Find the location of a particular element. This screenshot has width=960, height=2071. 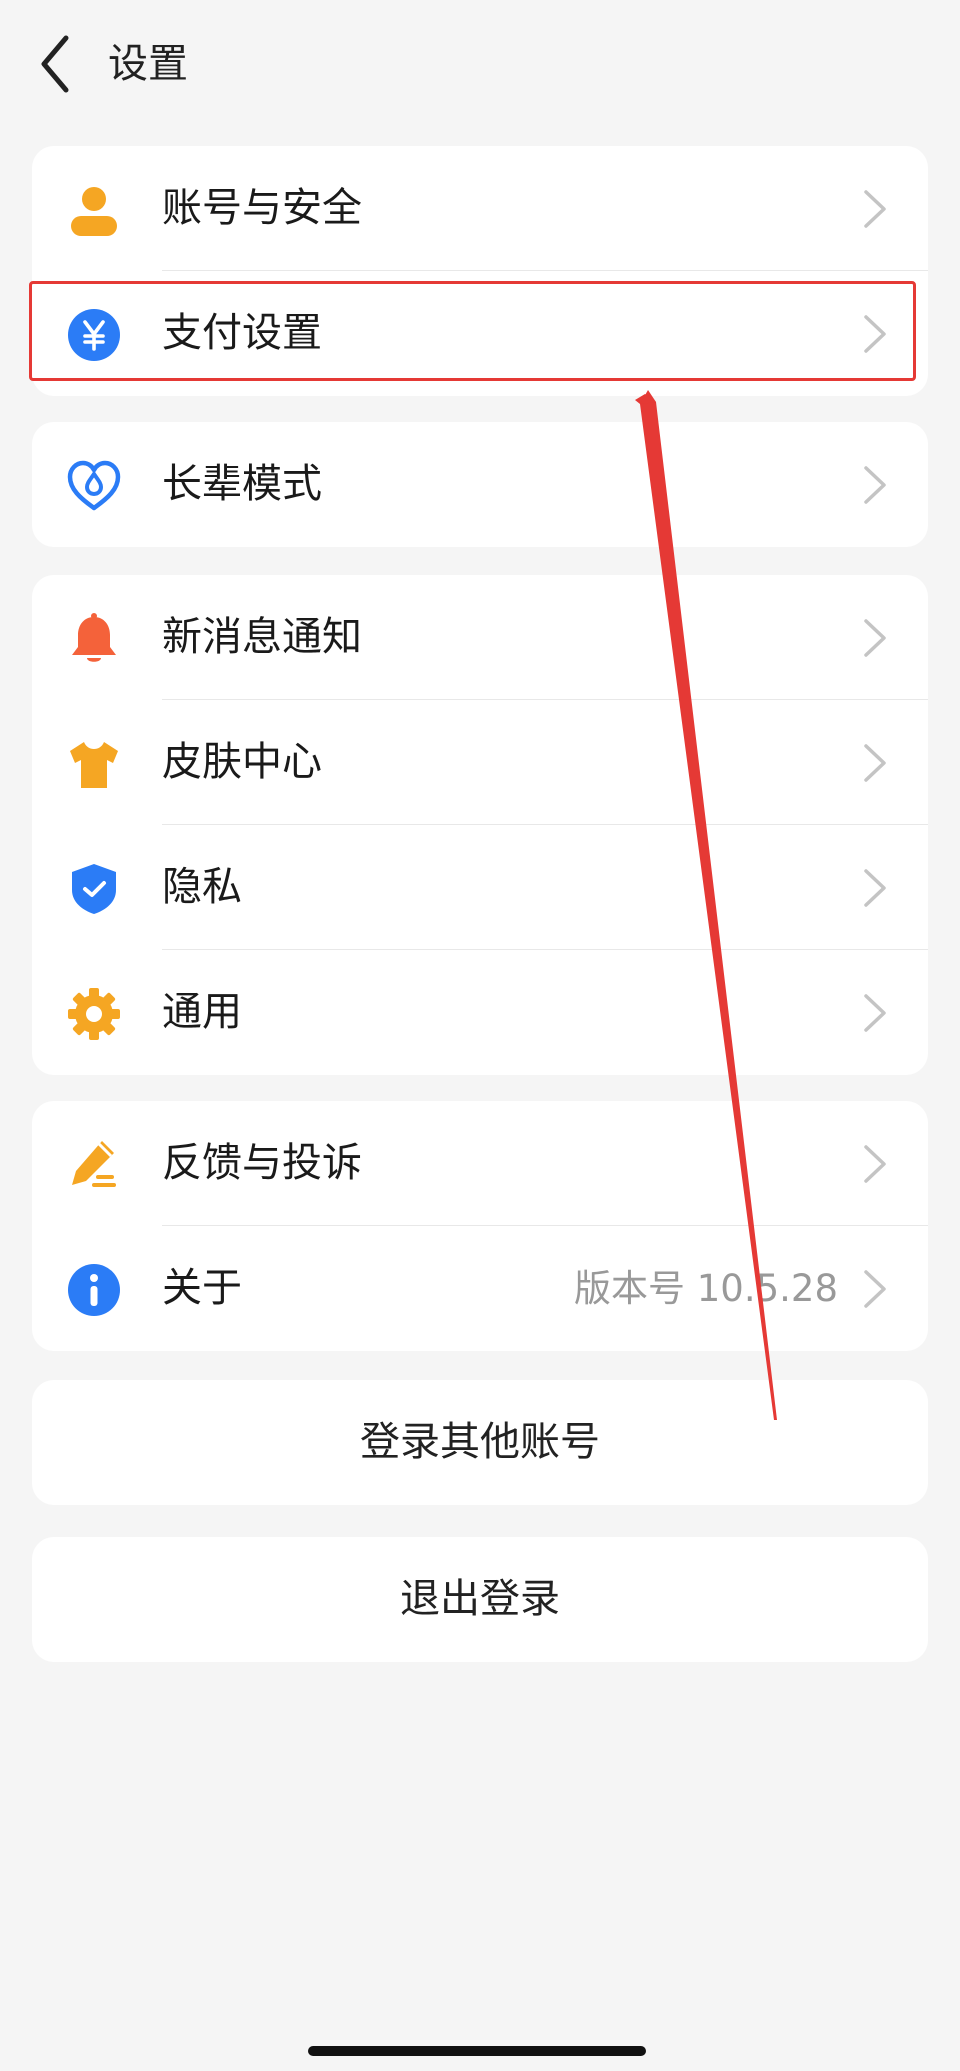

settings-group-account: 账号与安全 支付设置 is located at coordinates (480, 271).